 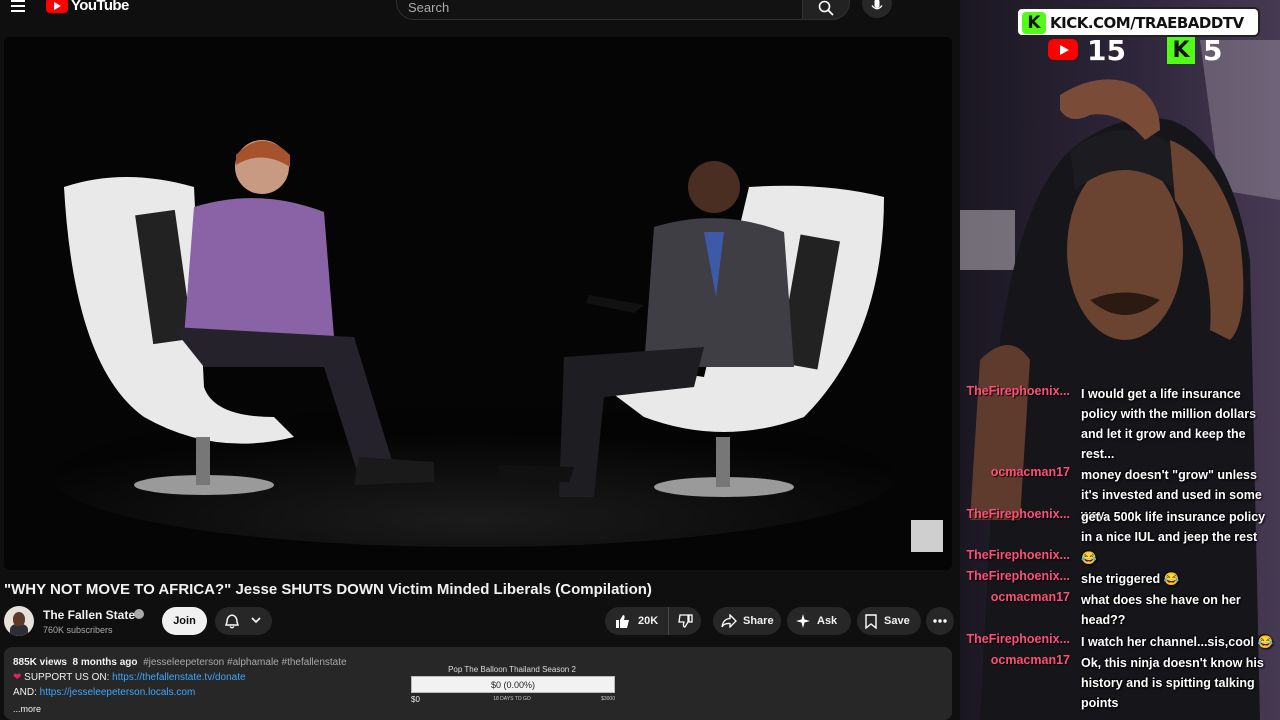 I want to click on goal-value: $0 (0.00%), so click(x=513, y=685).